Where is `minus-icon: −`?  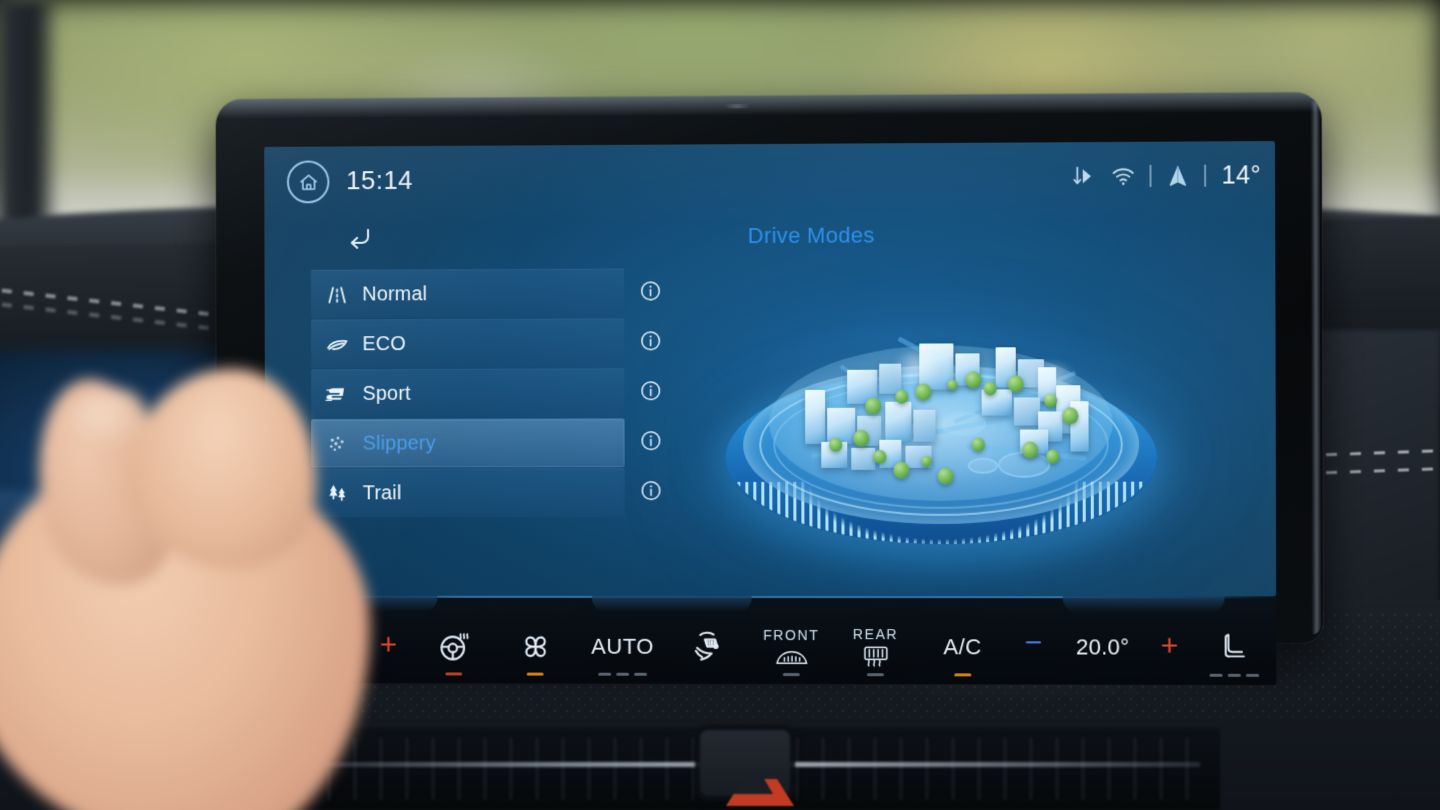 minus-icon: − is located at coordinates (1033, 643).